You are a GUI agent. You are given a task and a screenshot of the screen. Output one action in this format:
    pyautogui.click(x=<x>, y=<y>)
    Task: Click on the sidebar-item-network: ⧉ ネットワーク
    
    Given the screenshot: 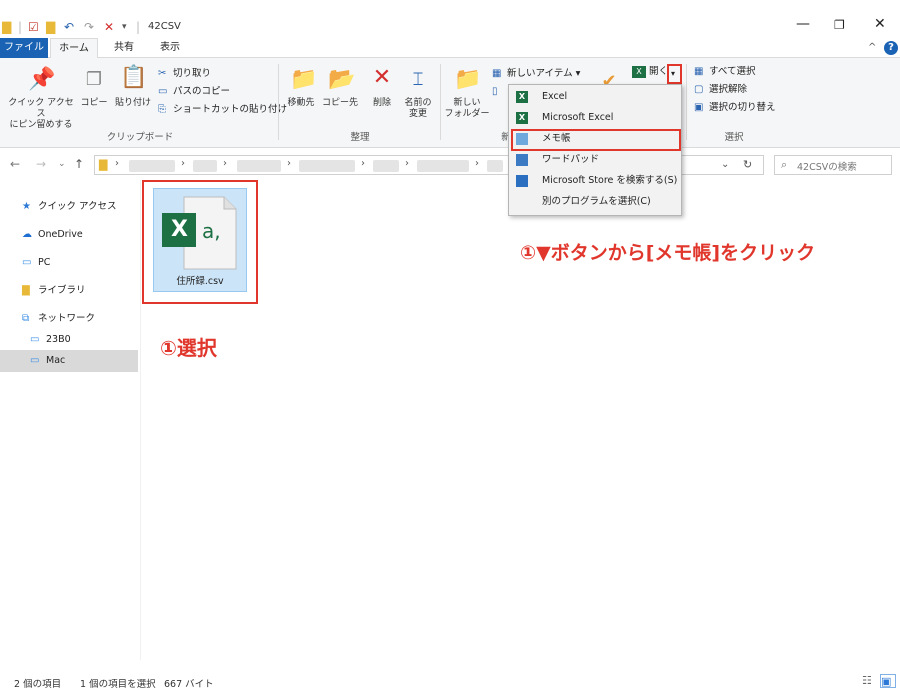 What is the action you would take?
    pyautogui.click(x=58, y=319)
    